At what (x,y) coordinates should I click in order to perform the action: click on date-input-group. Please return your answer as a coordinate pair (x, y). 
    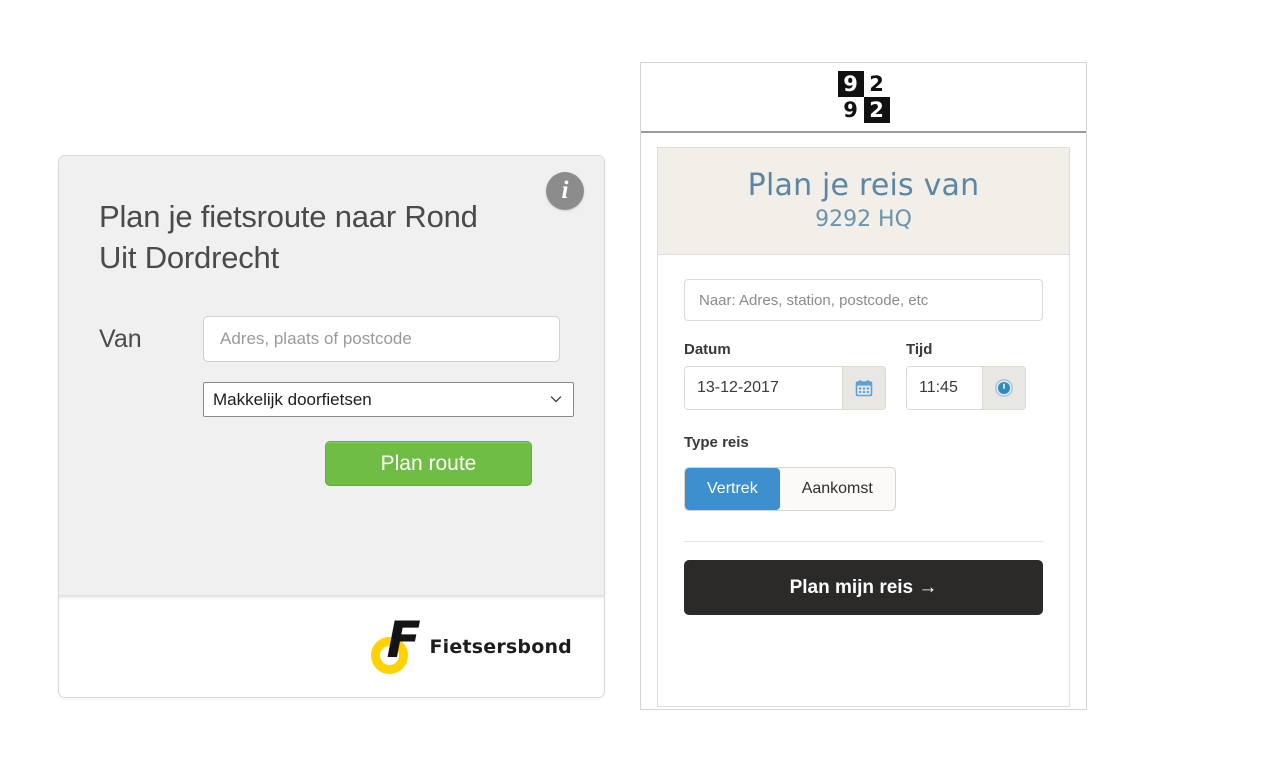
    Looking at the image, I should click on (785, 388).